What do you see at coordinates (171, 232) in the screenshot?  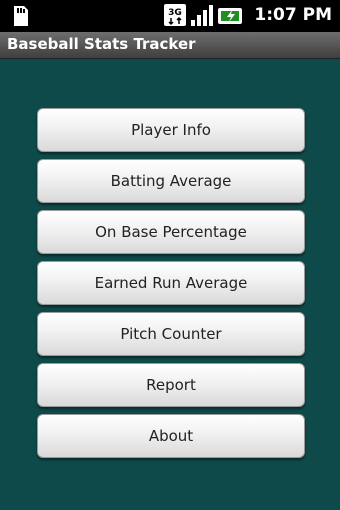 I see `on-base-percentage-button: On Base Percentage` at bounding box center [171, 232].